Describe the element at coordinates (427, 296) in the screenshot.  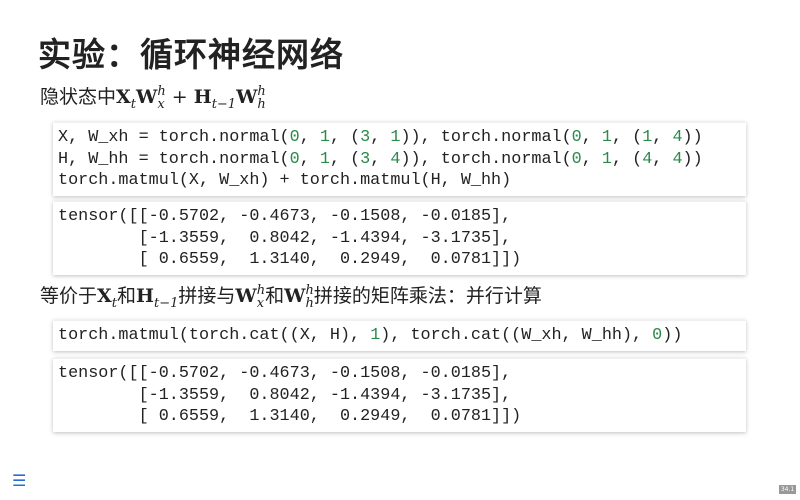
I see `subtitle-text: 拼接的矩阵乘法：并行计算` at that location.